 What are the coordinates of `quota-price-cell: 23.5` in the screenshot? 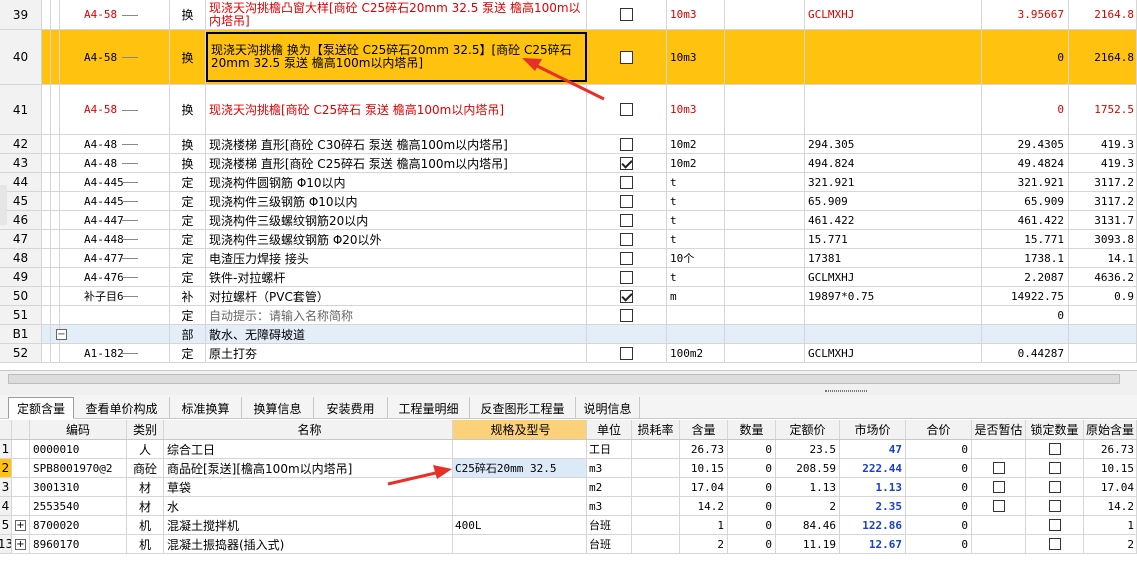 It's located at (808, 449).